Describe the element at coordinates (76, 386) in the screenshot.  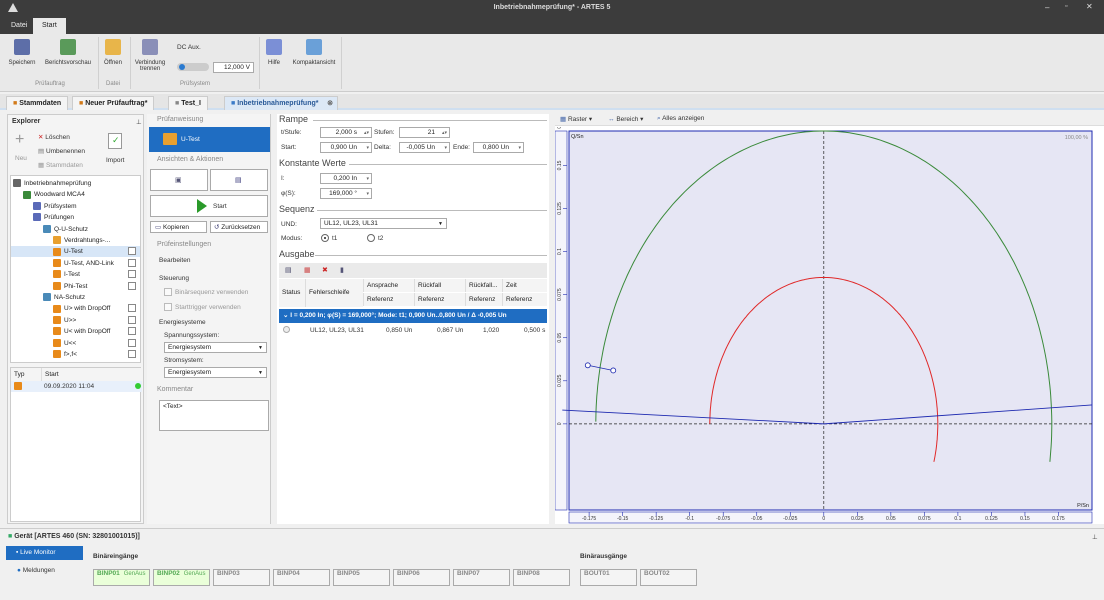
I see `history-row: 09.09.2020 11:04` at that location.